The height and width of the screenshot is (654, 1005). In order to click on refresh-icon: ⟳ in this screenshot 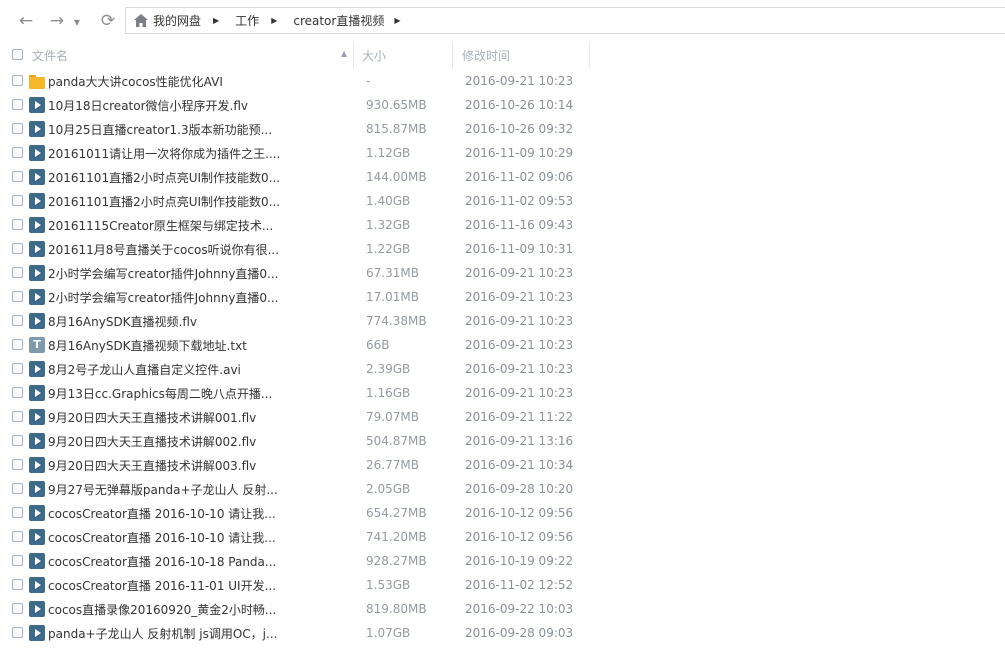, I will do `click(108, 21)`.